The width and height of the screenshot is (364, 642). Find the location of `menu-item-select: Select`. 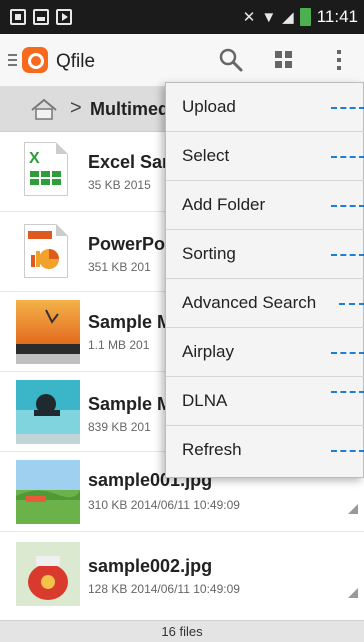

menu-item-select: Select is located at coordinates (265, 156).